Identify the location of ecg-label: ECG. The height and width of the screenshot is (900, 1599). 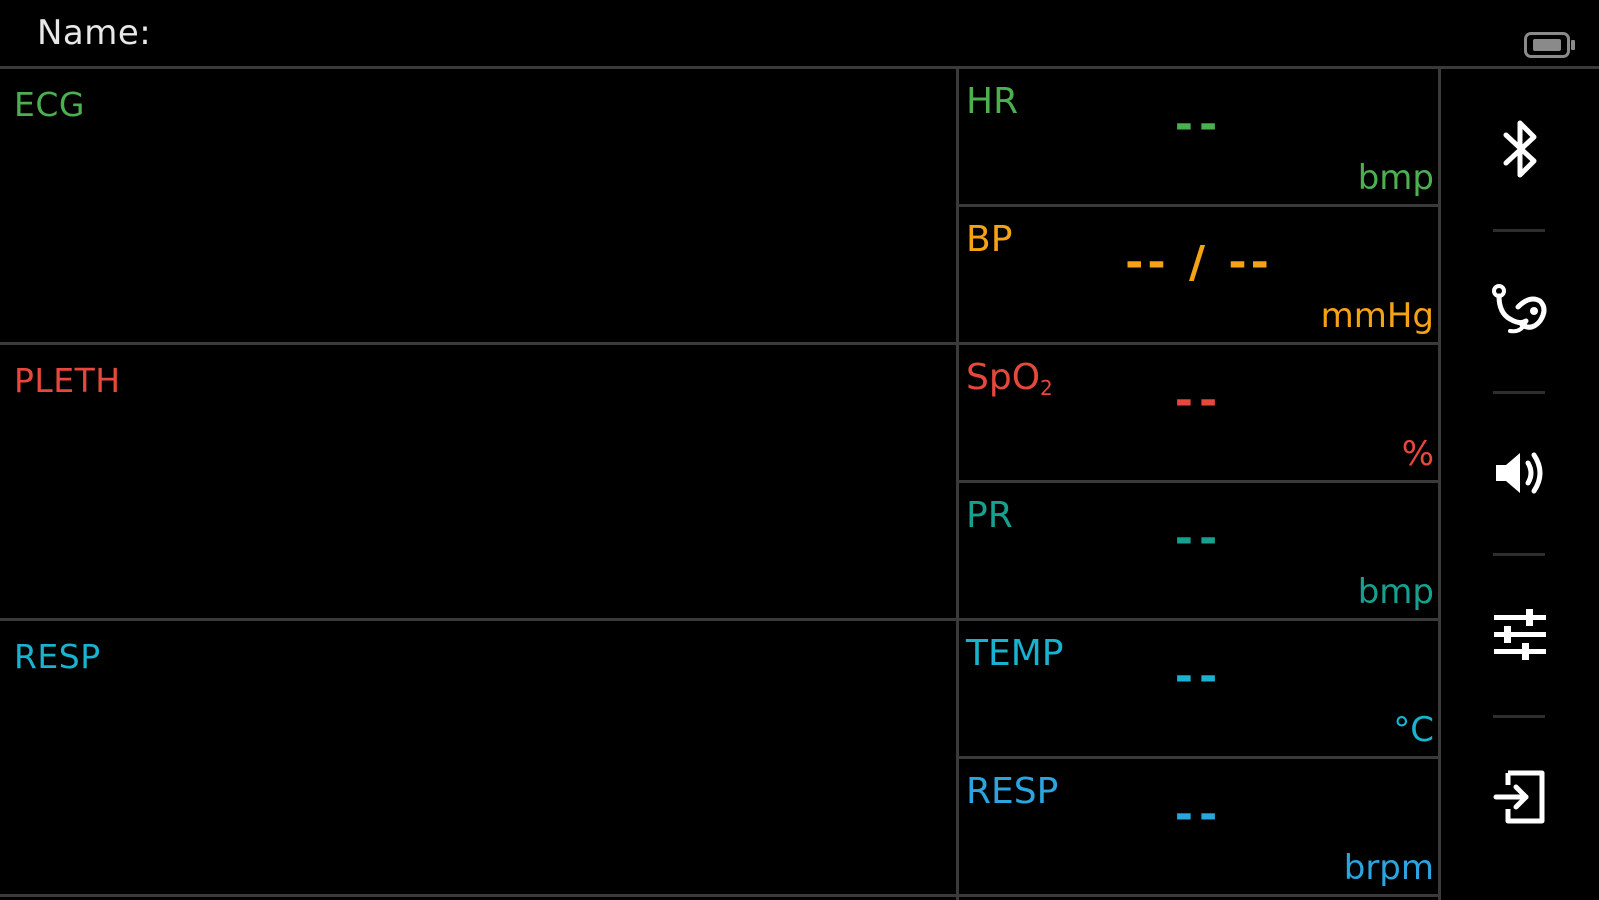
(49, 104).